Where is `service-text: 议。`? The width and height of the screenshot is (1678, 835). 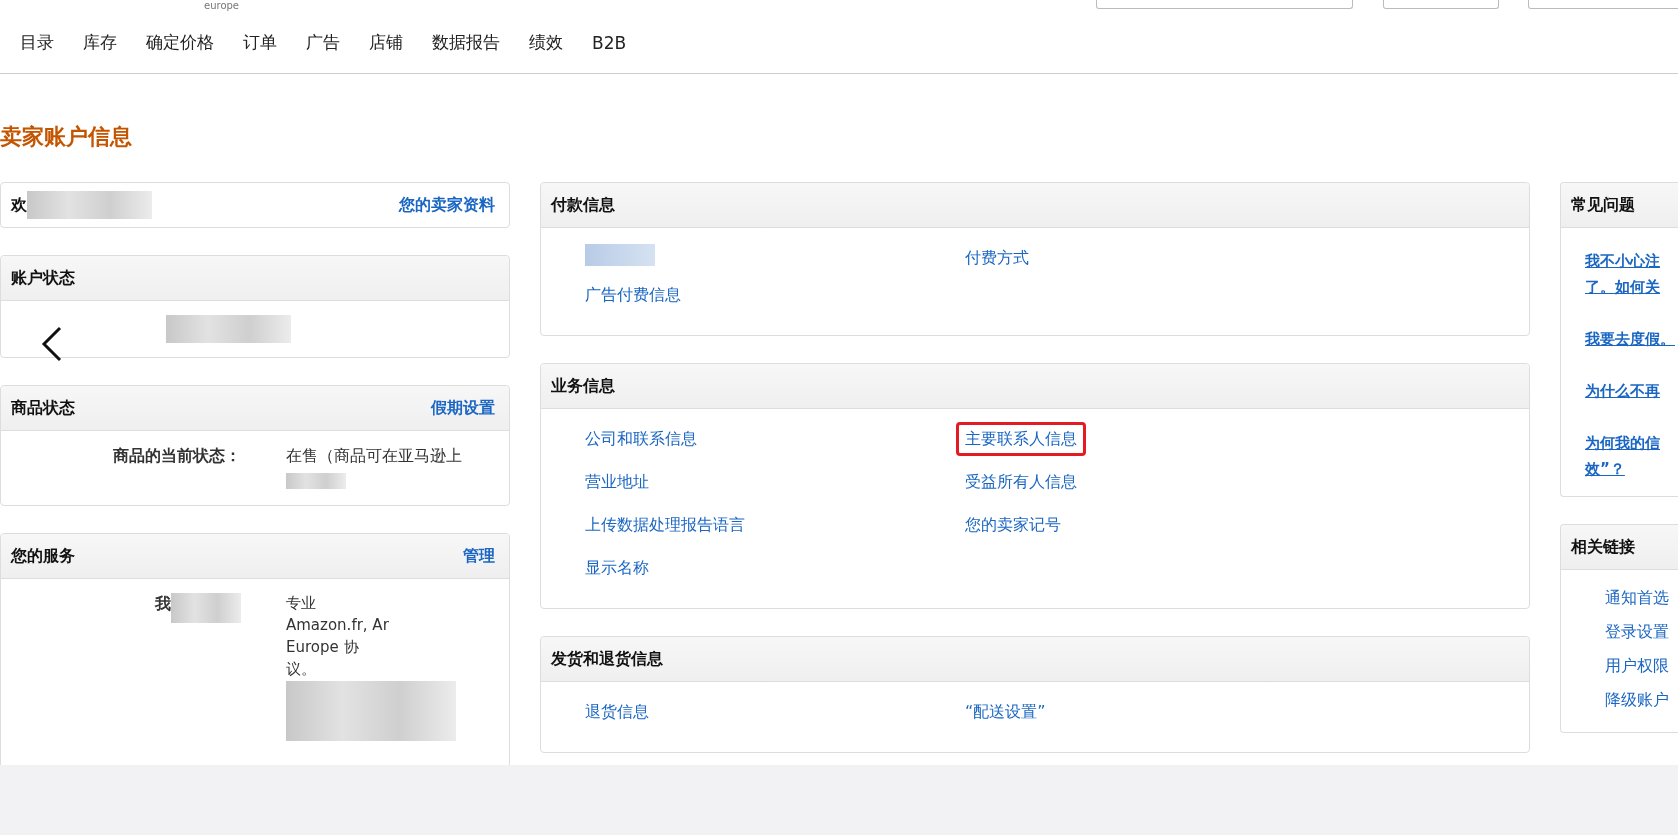
service-text: 议。 is located at coordinates (301, 669).